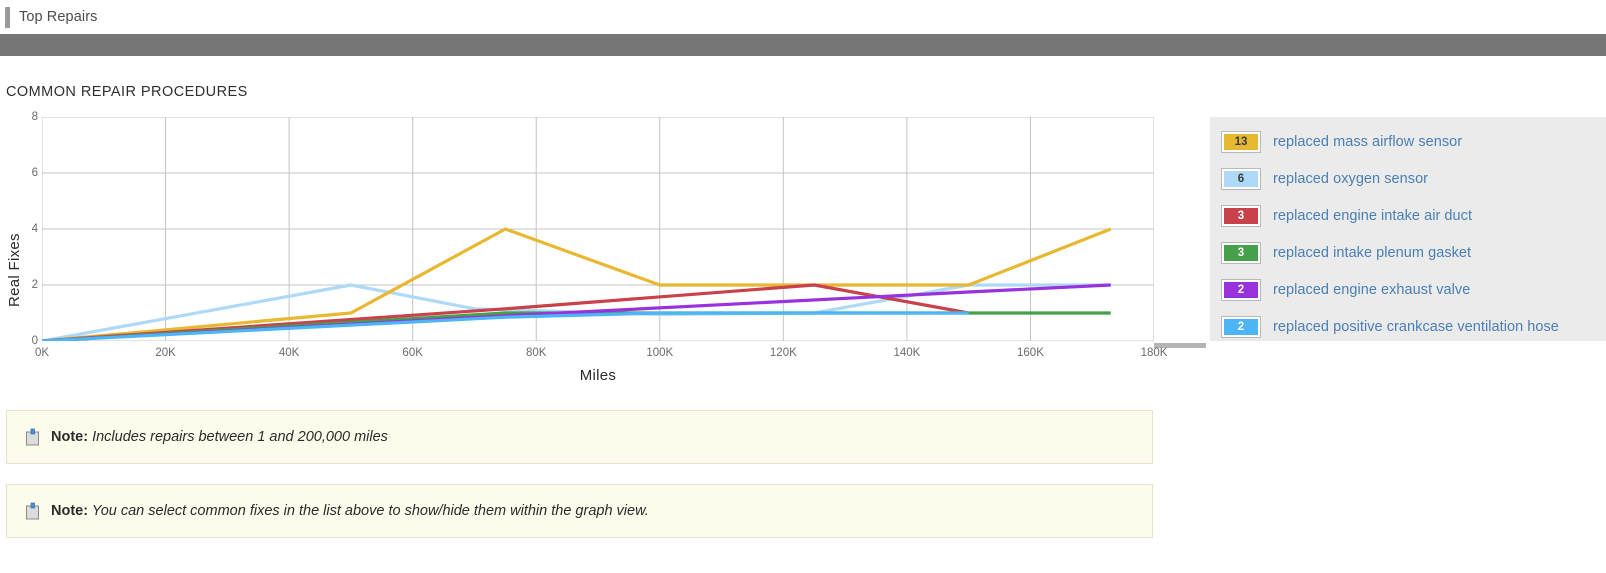  I want to click on x-axis-tick: 140K, so click(907, 353).